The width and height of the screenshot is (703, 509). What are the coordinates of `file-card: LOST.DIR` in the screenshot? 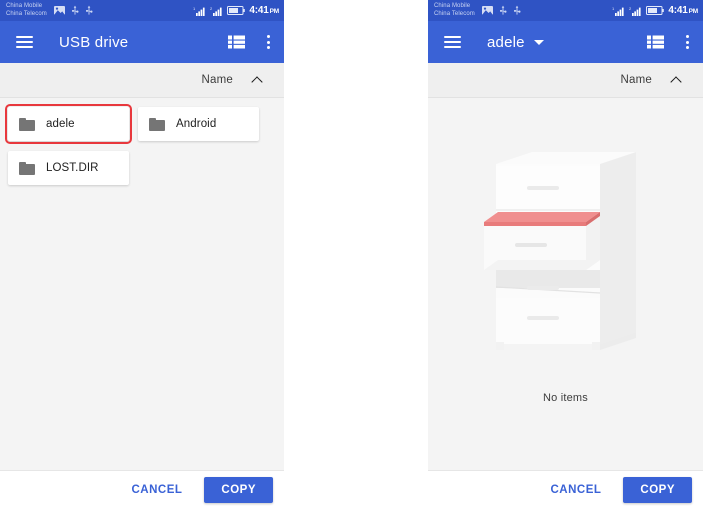 It's located at (68, 168).